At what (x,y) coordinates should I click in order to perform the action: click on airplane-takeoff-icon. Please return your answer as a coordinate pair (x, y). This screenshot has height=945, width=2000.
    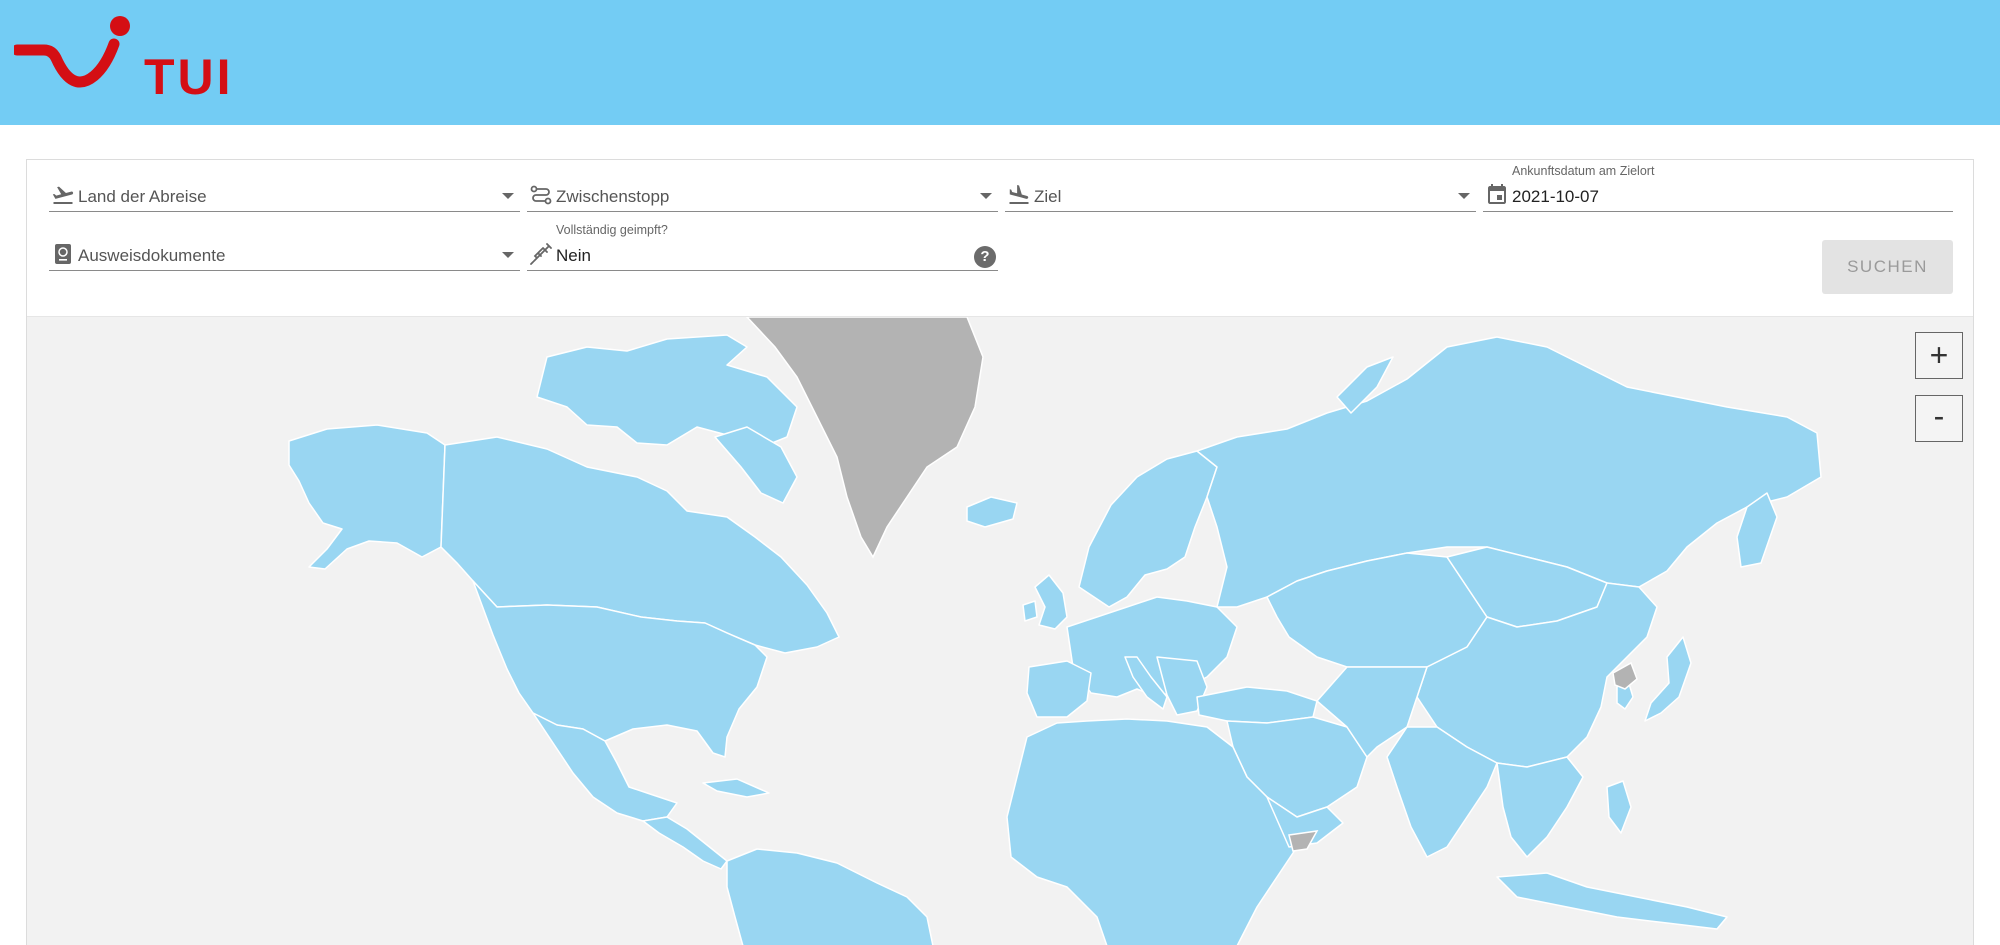
    Looking at the image, I should click on (63, 195).